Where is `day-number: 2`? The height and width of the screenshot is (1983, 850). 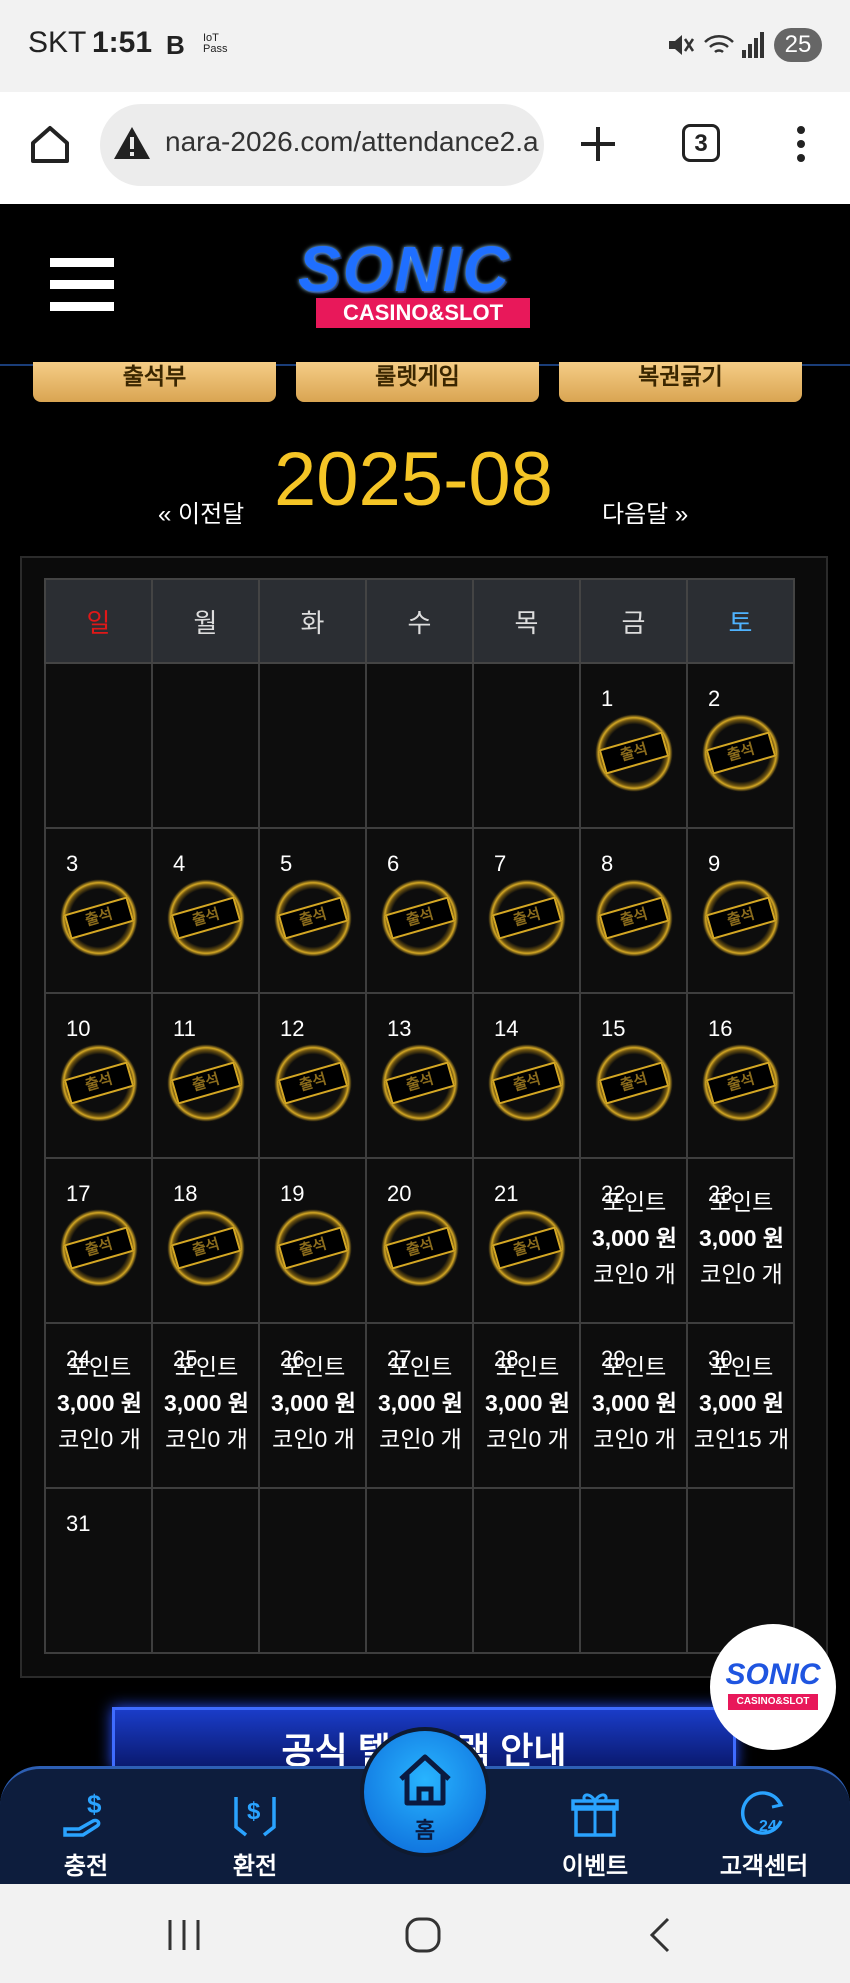
day-number: 2 is located at coordinates (714, 698).